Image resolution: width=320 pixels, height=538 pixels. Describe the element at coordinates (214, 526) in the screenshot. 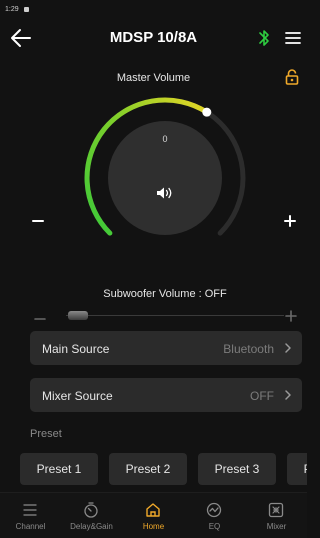

I see `tab-label: EQ` at that location.